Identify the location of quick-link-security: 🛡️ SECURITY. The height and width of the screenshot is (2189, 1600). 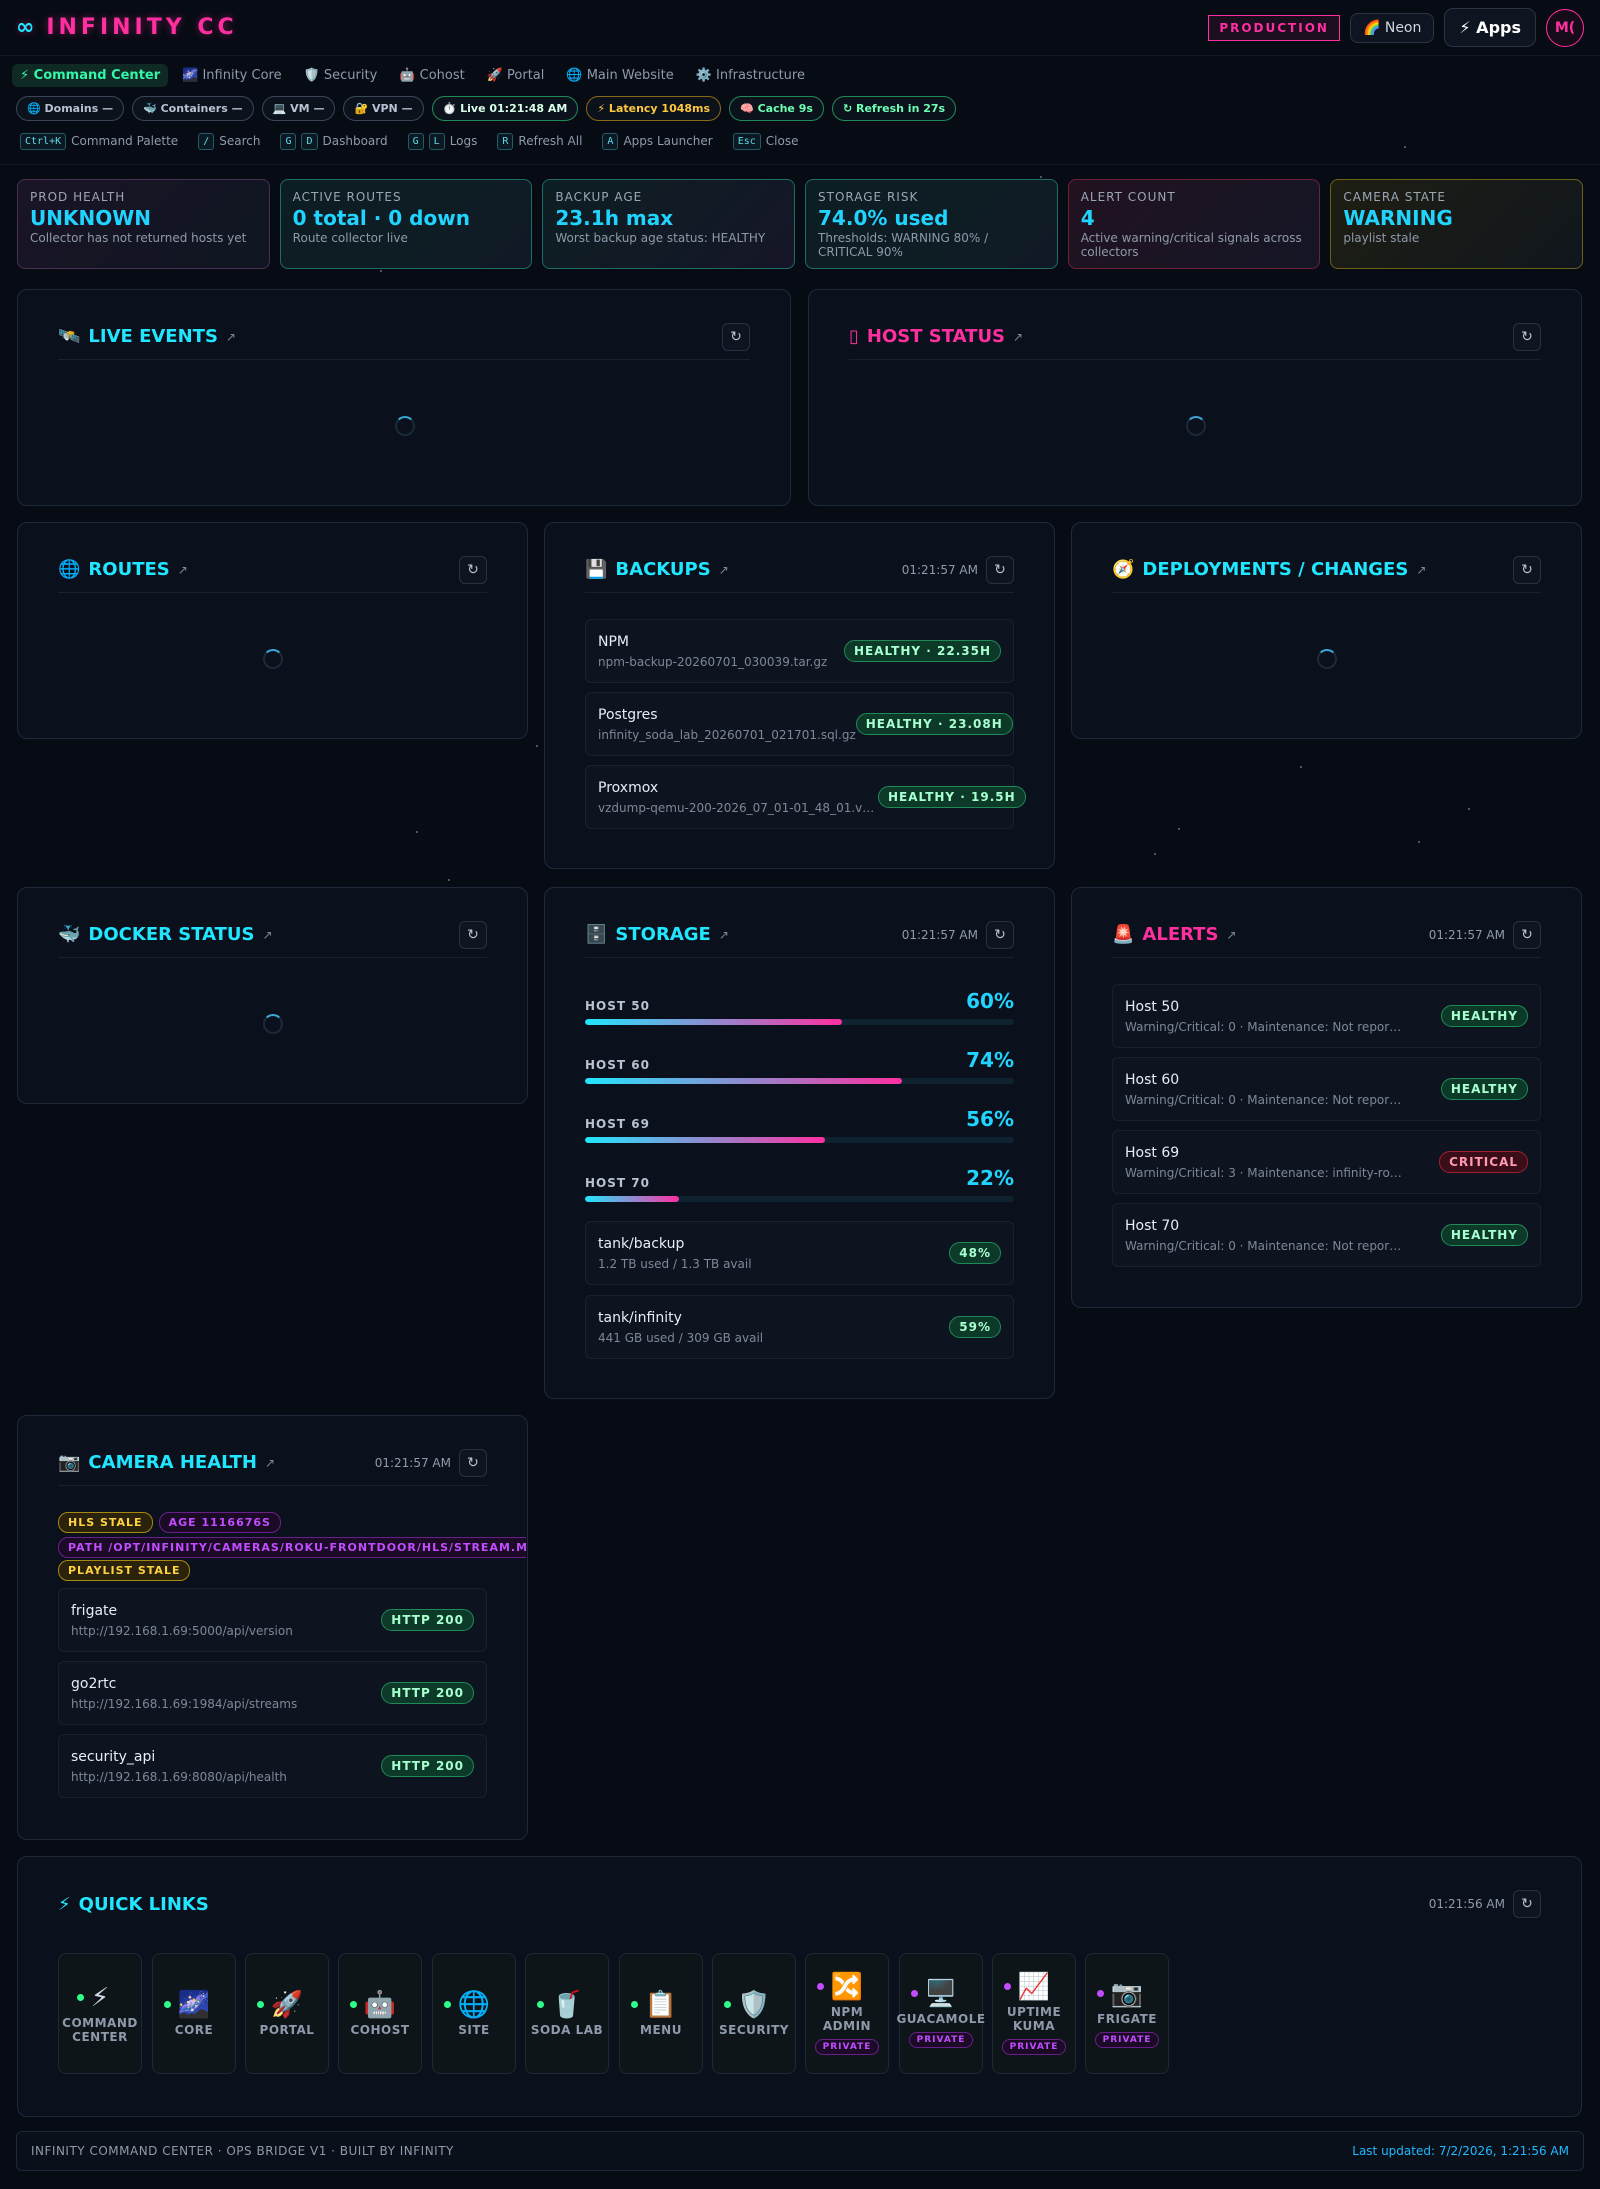
(754, 2013).